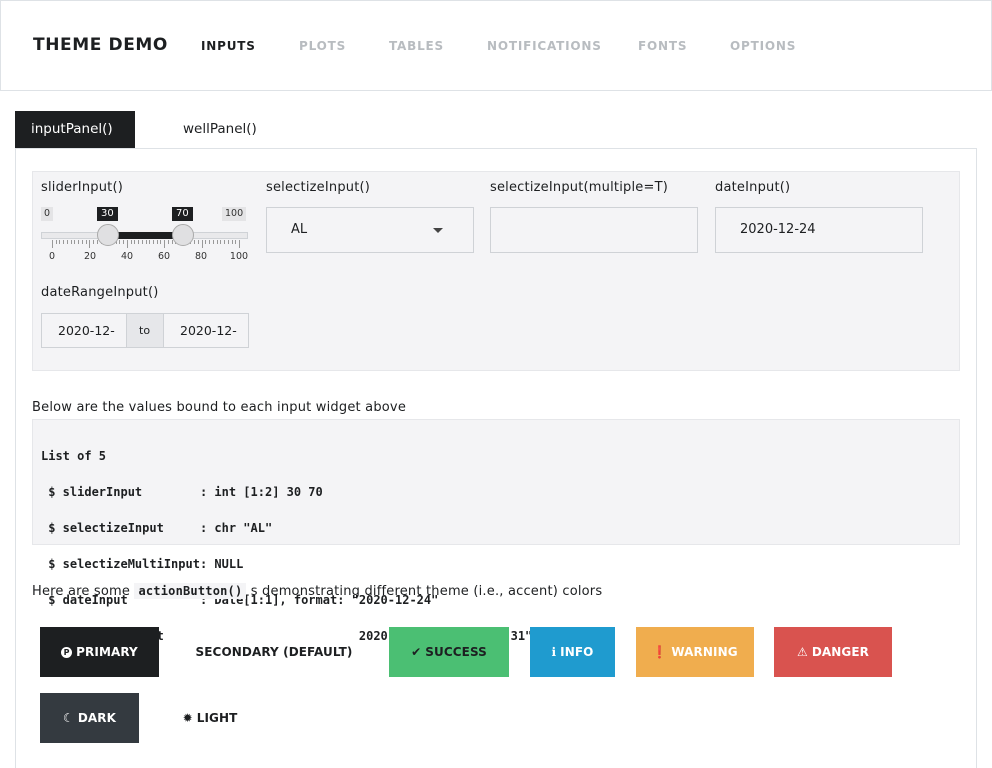 The image size is (992, 768). I want to click on selectize-value: AL, so click(299, 229).